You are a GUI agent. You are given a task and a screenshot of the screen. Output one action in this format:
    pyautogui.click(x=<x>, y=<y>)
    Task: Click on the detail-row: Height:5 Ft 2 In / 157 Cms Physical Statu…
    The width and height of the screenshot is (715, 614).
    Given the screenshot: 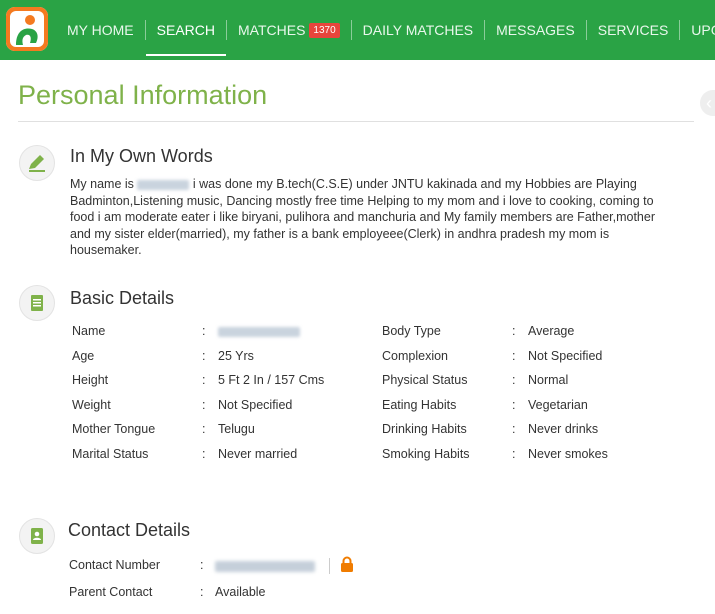 What is the action you would take?
    pyautogui.click(x=340, y=385)
    